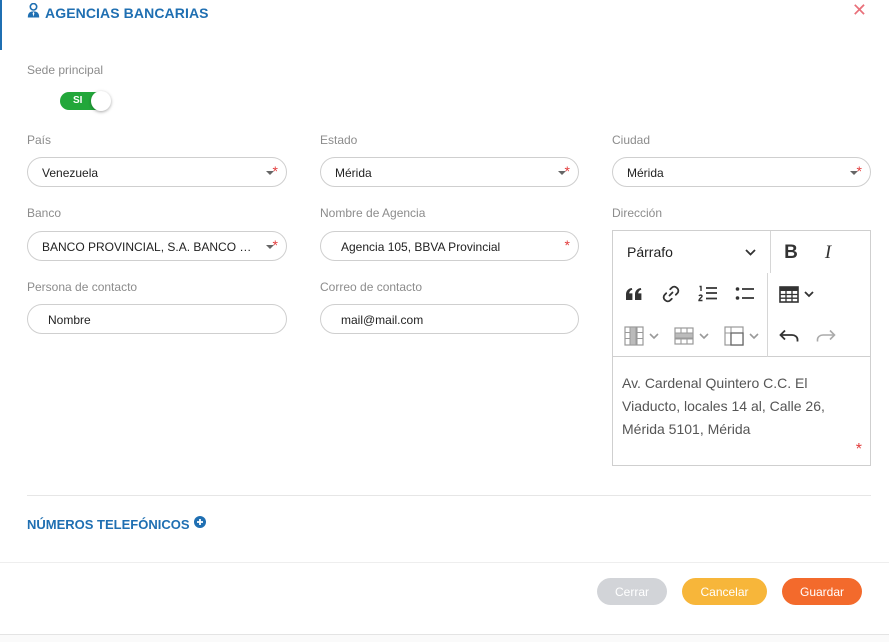  I want to click on bold-button: B, so click(791, 253).